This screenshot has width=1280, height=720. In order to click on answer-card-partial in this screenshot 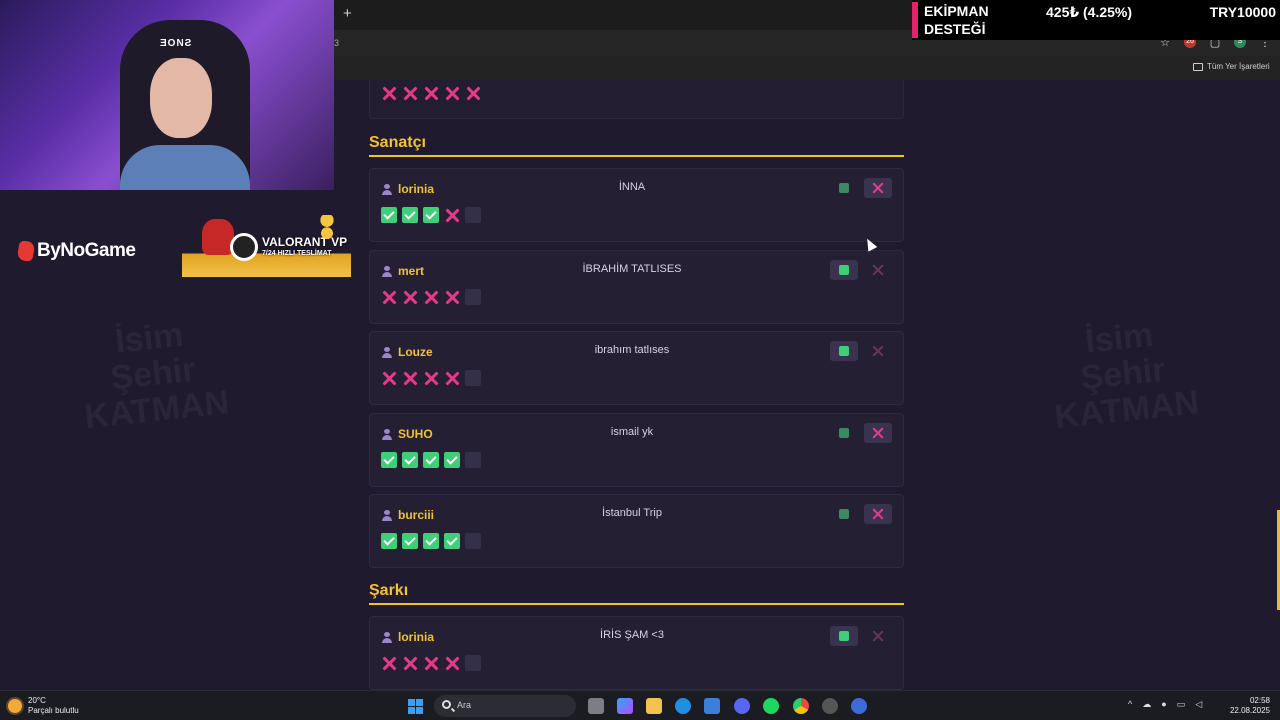, I will do `click(636, 99)`.